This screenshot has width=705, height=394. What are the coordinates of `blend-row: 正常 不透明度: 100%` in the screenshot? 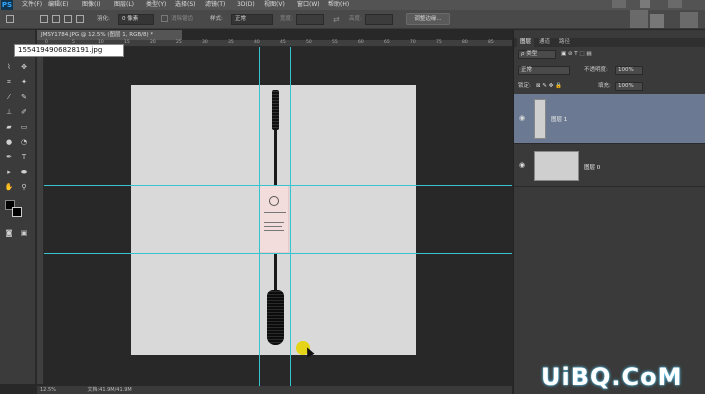 It's located at (609, 70).